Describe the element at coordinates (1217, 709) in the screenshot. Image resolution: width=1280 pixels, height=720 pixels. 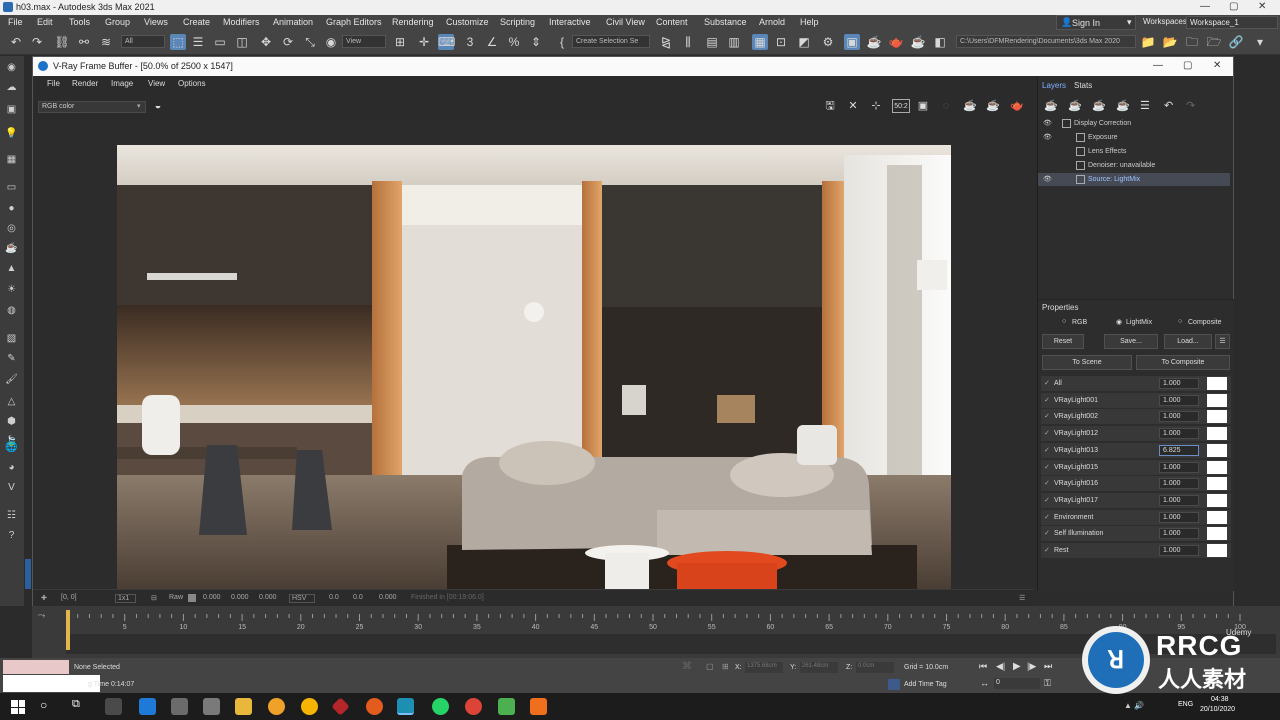
I see `clock-date: 20/10/2020` at that location.